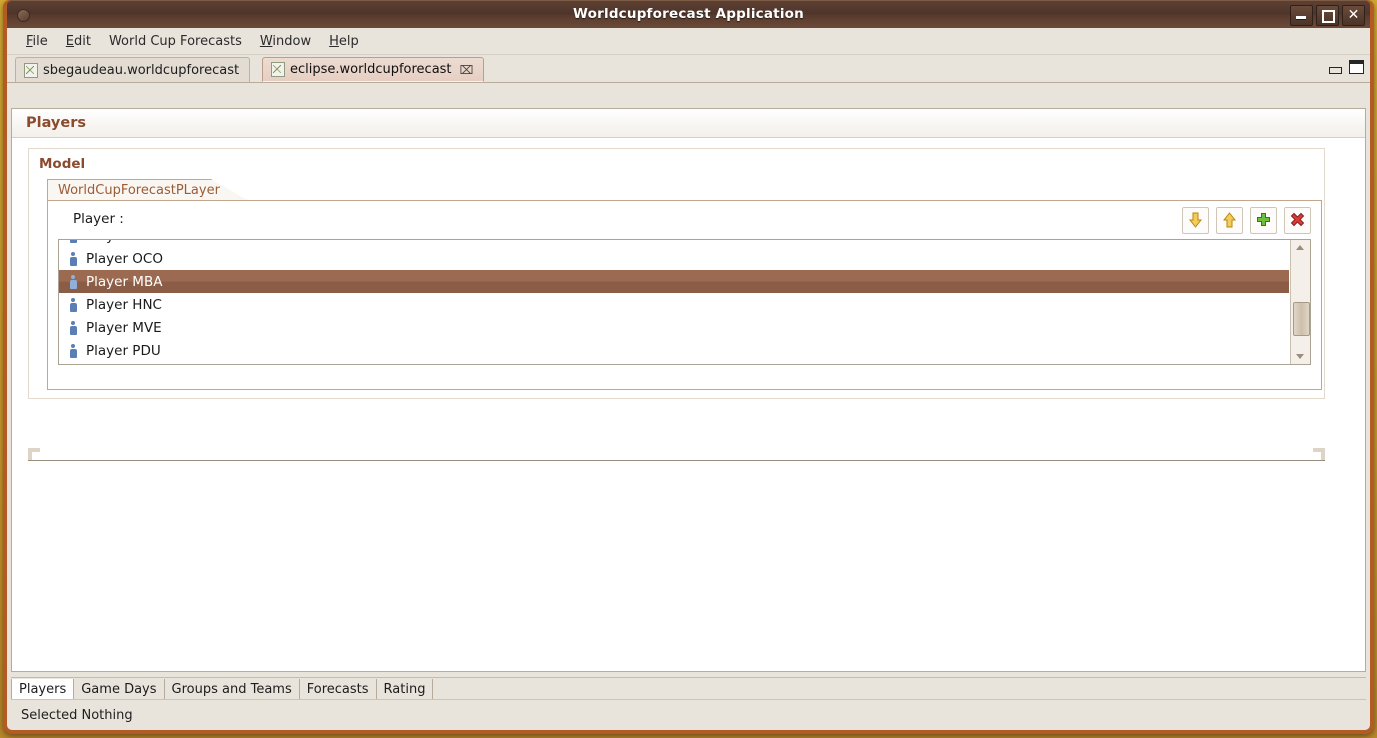 The image size is (1377, 738). What do you see at coordinates (147, 189) in the screenshot?
I see `tab-worldcupforecastplayer: WorldCupForecastPLayer` at bounding box center [147, 189].